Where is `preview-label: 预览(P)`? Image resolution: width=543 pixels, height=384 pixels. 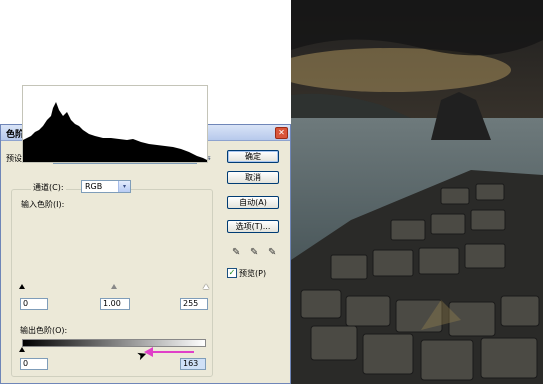 preview-label: 预览(P) is located at coordinates (253, 273).